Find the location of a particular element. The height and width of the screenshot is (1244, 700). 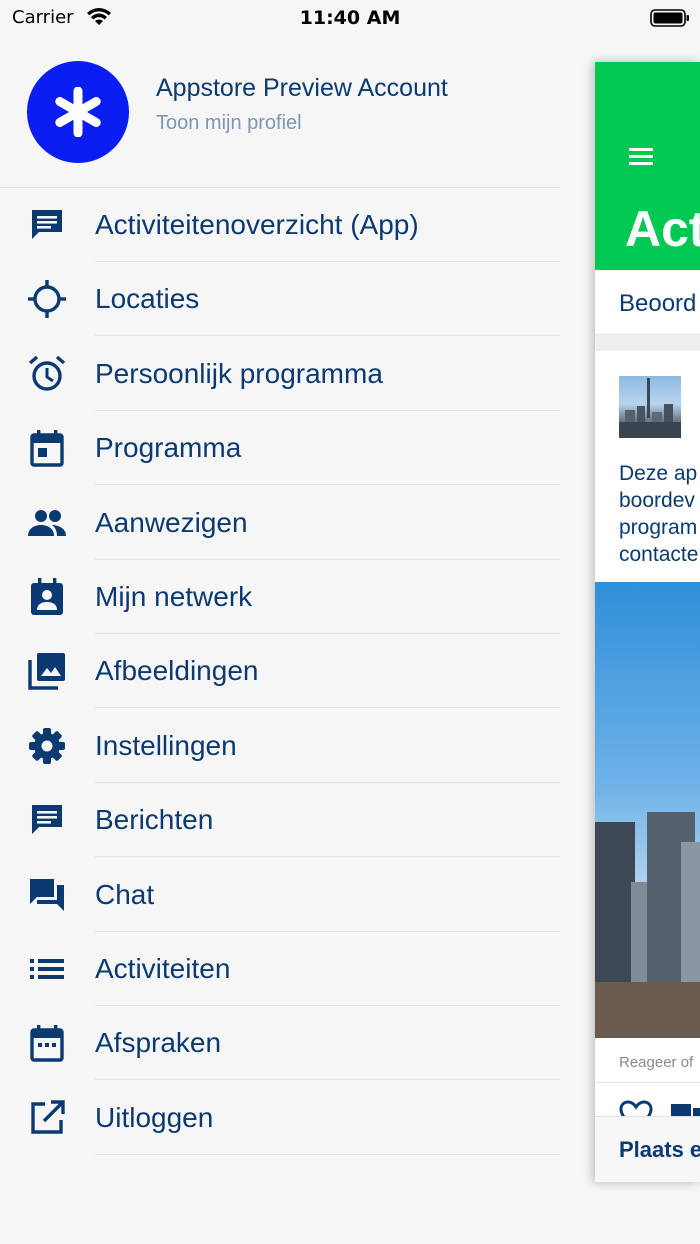

menu-item-activiteiten: Activiteiten is located at coordinates (280, 969).